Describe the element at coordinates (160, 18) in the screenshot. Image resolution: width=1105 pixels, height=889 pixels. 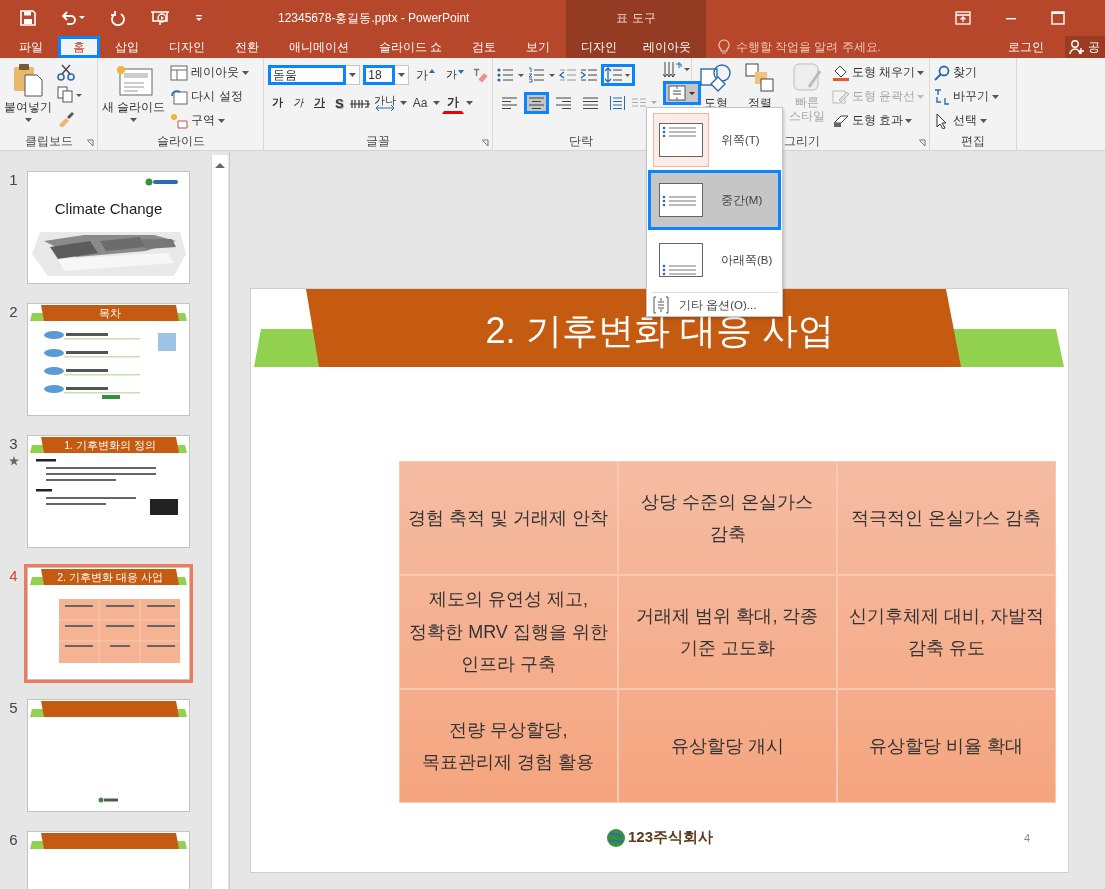
I see `slideshow-icon` at that location.